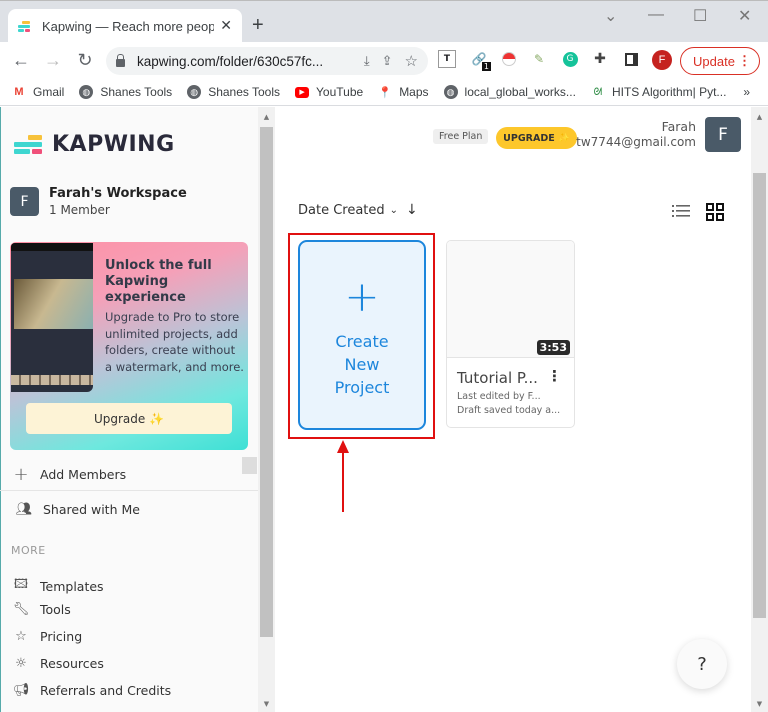 The width and height of the screenshot is (768, 712). Describe the element at coordinates (77, 509) in the screenshot. I see `sidebar-item-shared: 👥︎ Shared with Me` at that location.